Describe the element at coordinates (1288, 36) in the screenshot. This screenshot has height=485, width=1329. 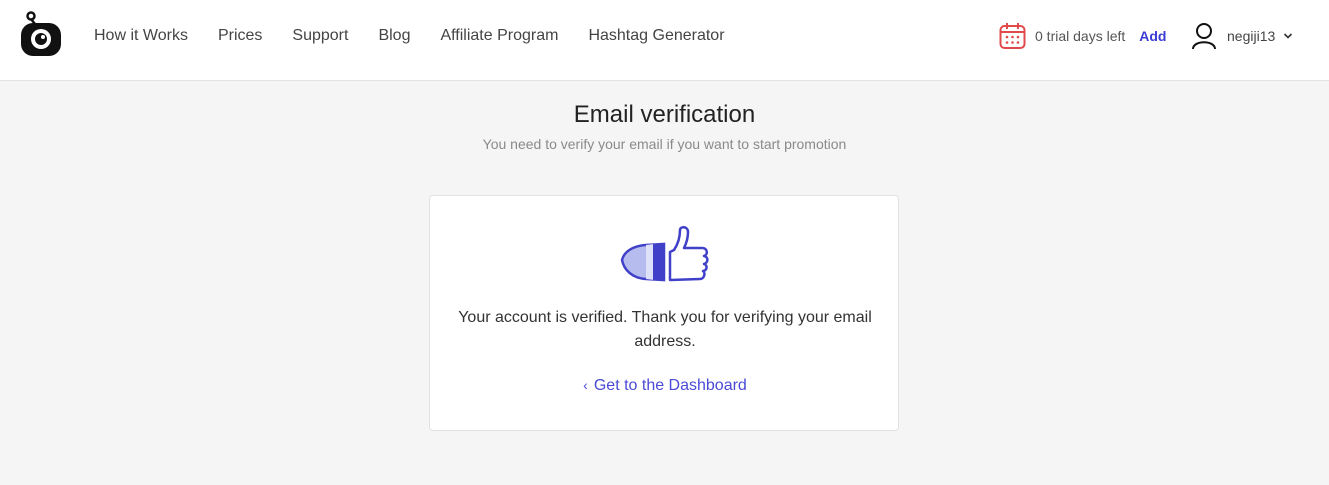
I see `chevron-down-icon` at that location.